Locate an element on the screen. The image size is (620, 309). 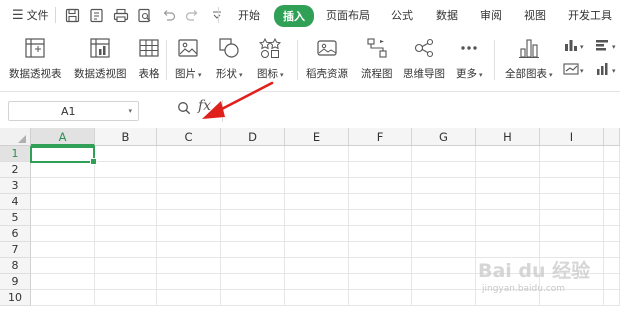
row-header-8: 8 is located at coordinates (15, 266).